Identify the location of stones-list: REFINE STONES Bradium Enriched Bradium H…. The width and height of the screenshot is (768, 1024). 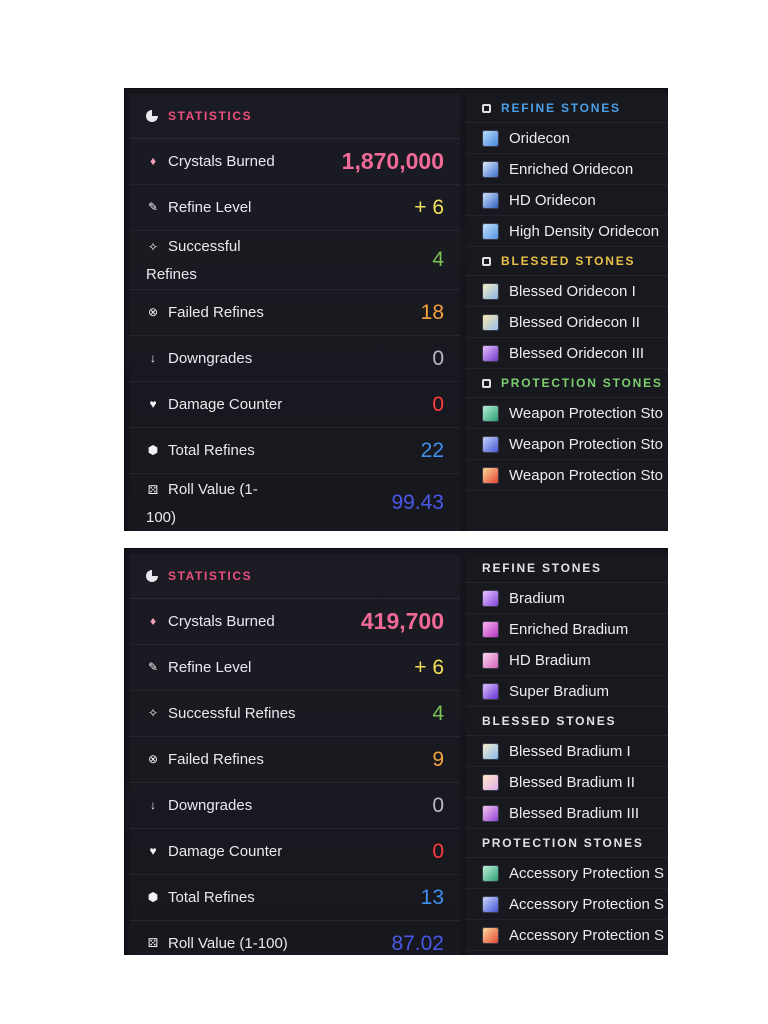
(567, 754).